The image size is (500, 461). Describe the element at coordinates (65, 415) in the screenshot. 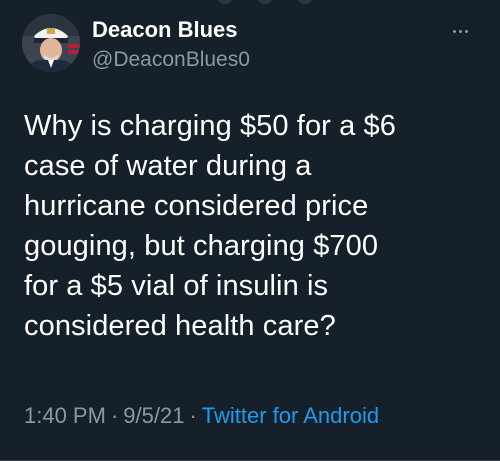

I see `tweet-time: 1:40 PM` at that location.